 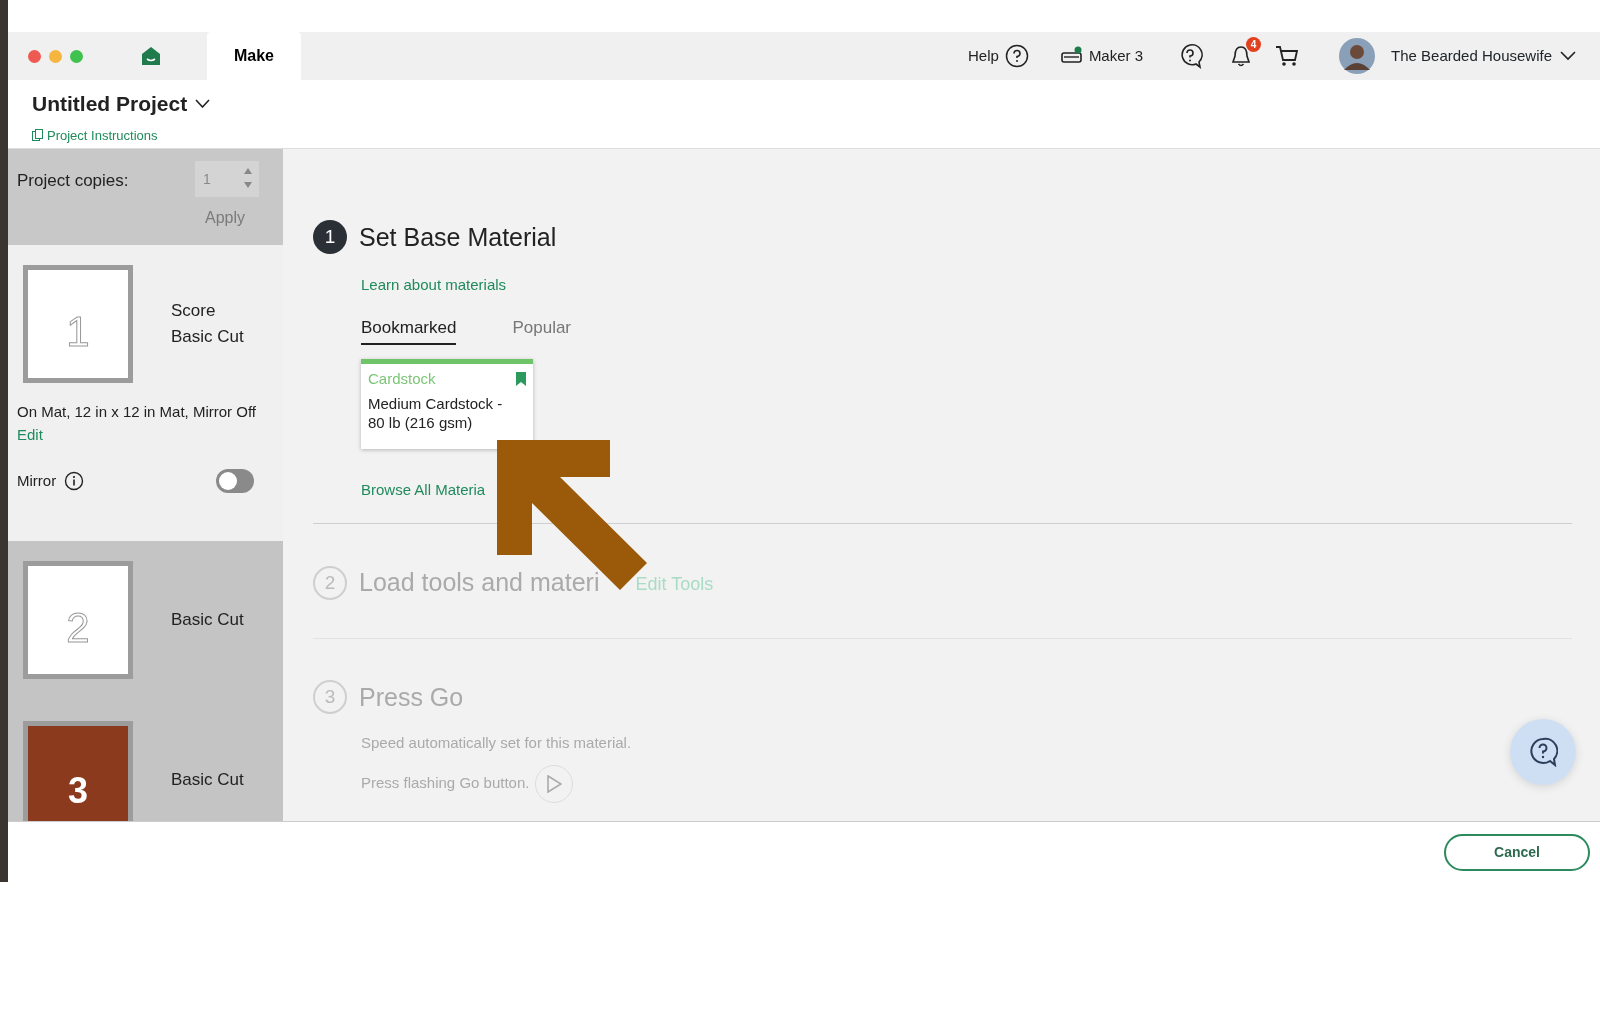 I want to click on project-title: Untitled Project, so click(x=121, y=104).